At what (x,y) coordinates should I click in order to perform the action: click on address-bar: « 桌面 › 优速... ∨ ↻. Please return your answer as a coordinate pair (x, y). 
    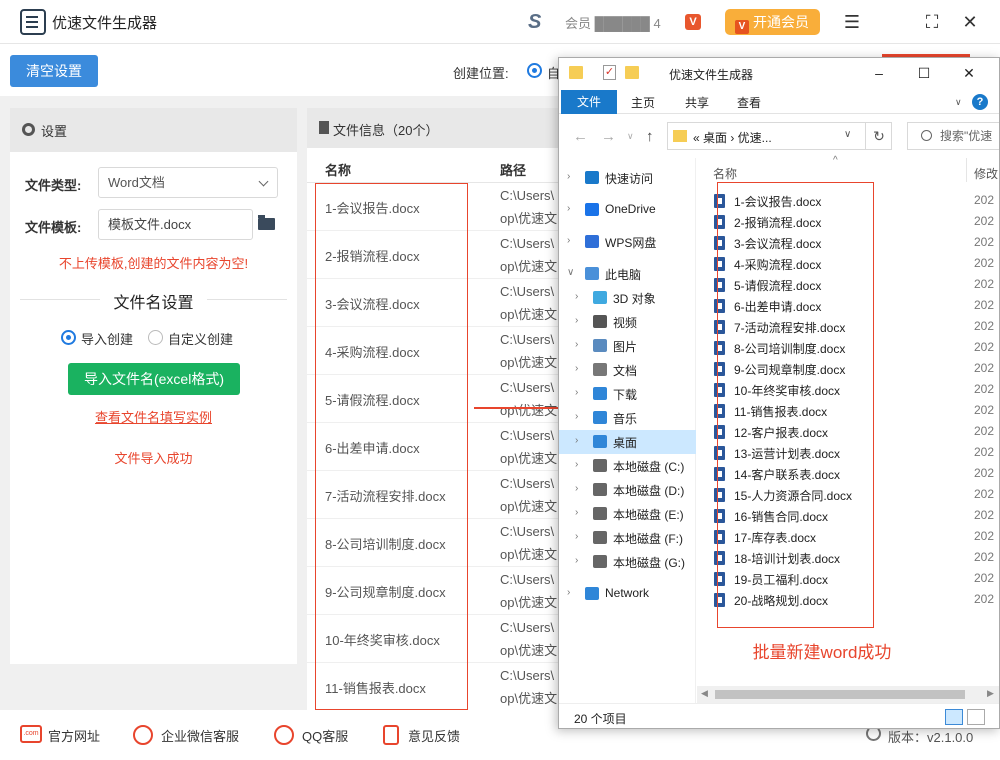
    Looking at the image, I should click on (779, 136).